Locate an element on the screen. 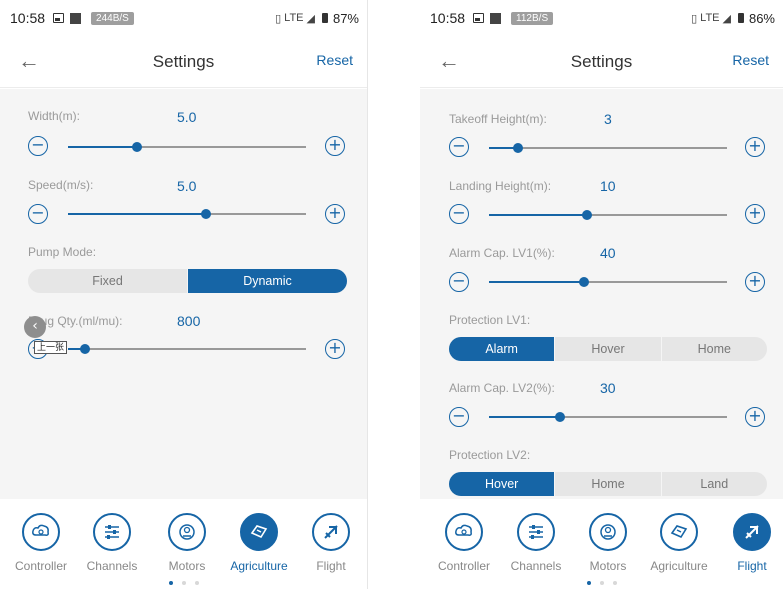 Image resolution: width=783 pixels, height=589 pixels. speed-slider-fill is located at coordinates (137, 214).